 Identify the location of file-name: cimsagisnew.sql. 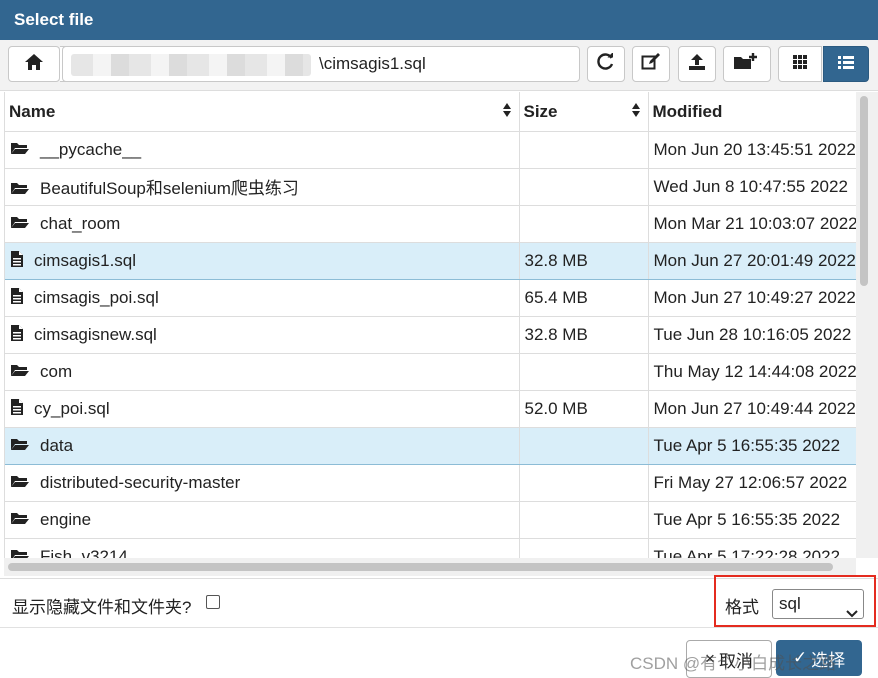
(95, 334).